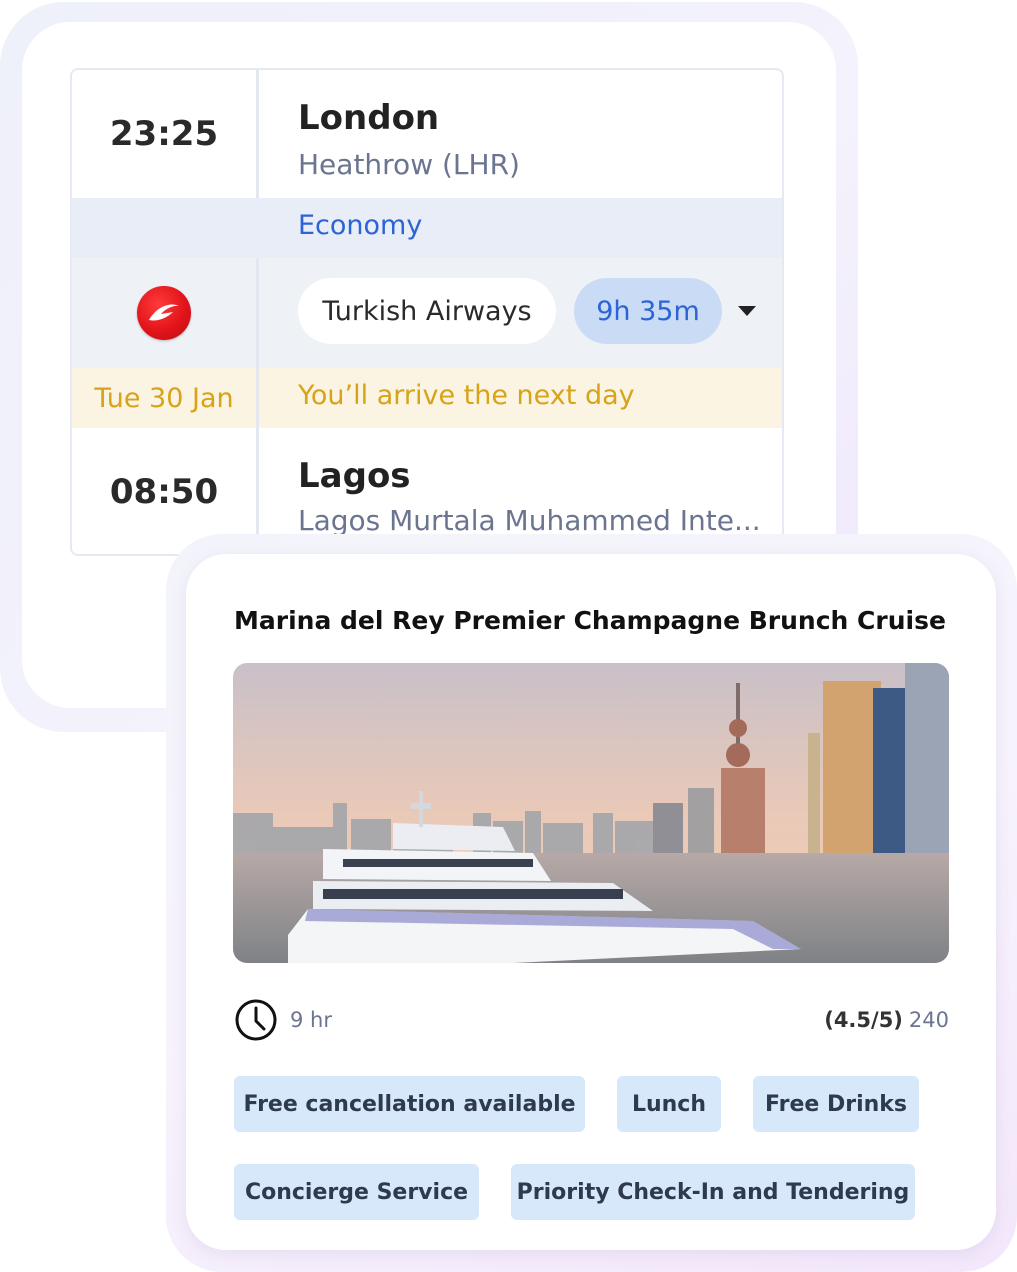  I want to click on next-day-notice: You’ll arrive the next day, so click(466, 395).